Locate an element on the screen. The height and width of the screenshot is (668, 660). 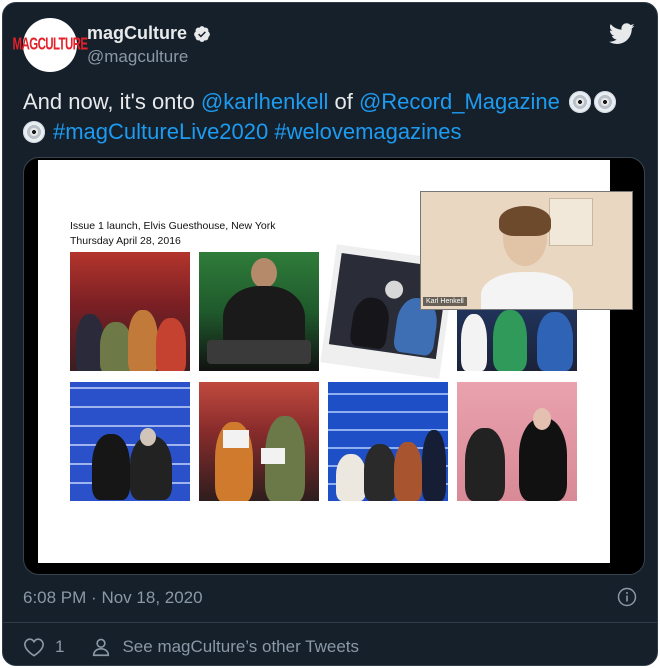
author-handle: @magculture is located at coordinates (137, 57).